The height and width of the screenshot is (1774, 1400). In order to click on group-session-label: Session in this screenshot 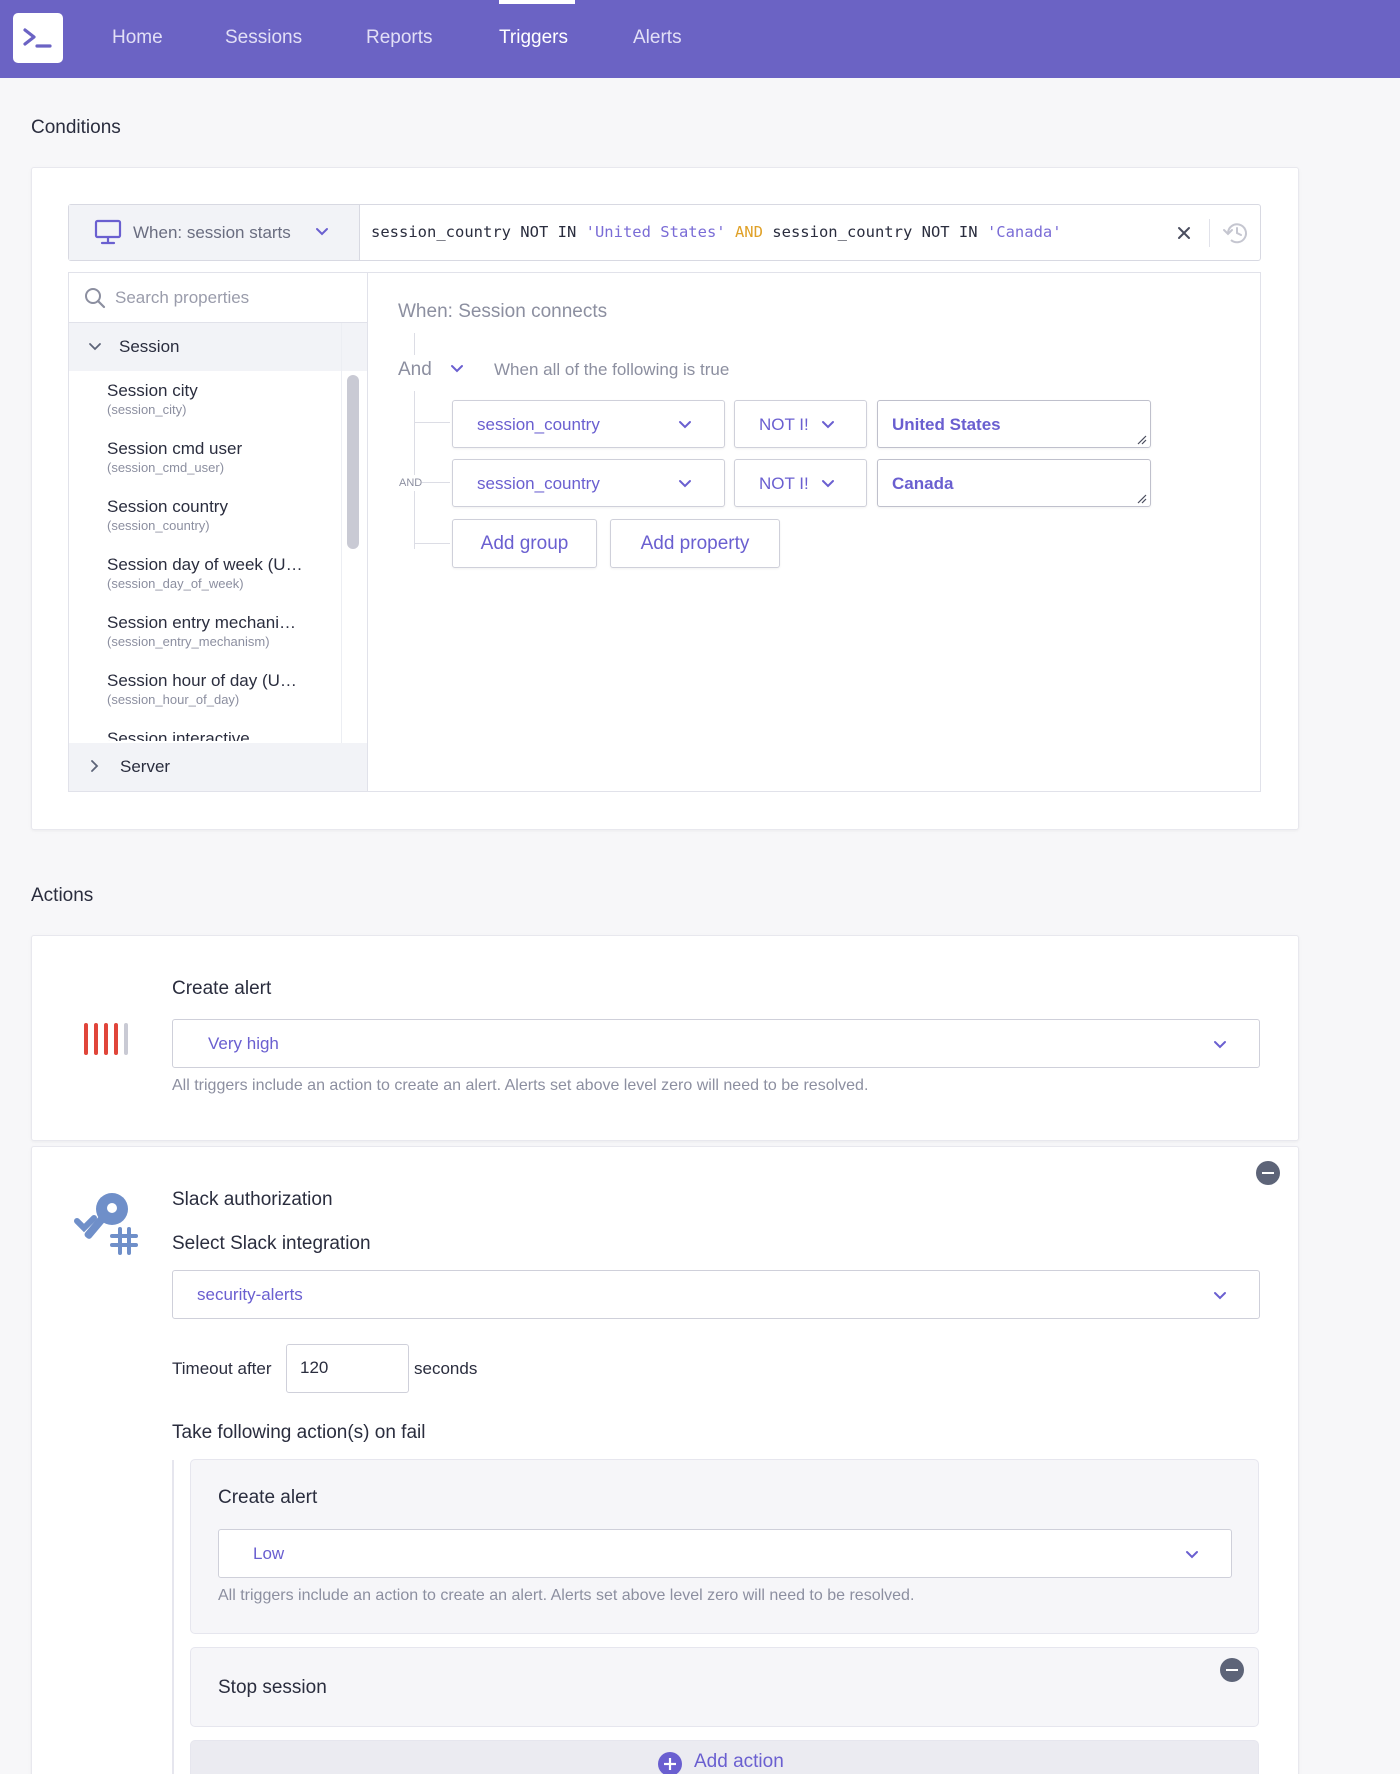, I will do `click(149, 346)`.